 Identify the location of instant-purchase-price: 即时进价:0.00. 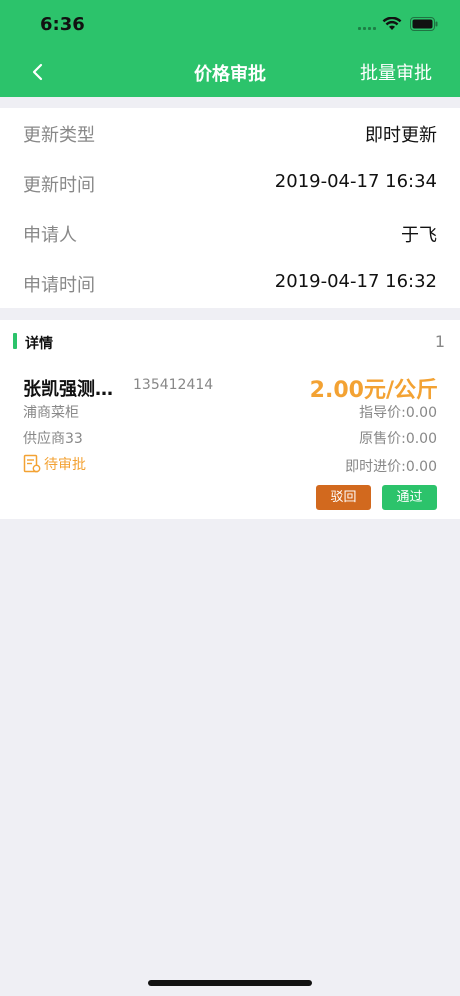
(391, 467).